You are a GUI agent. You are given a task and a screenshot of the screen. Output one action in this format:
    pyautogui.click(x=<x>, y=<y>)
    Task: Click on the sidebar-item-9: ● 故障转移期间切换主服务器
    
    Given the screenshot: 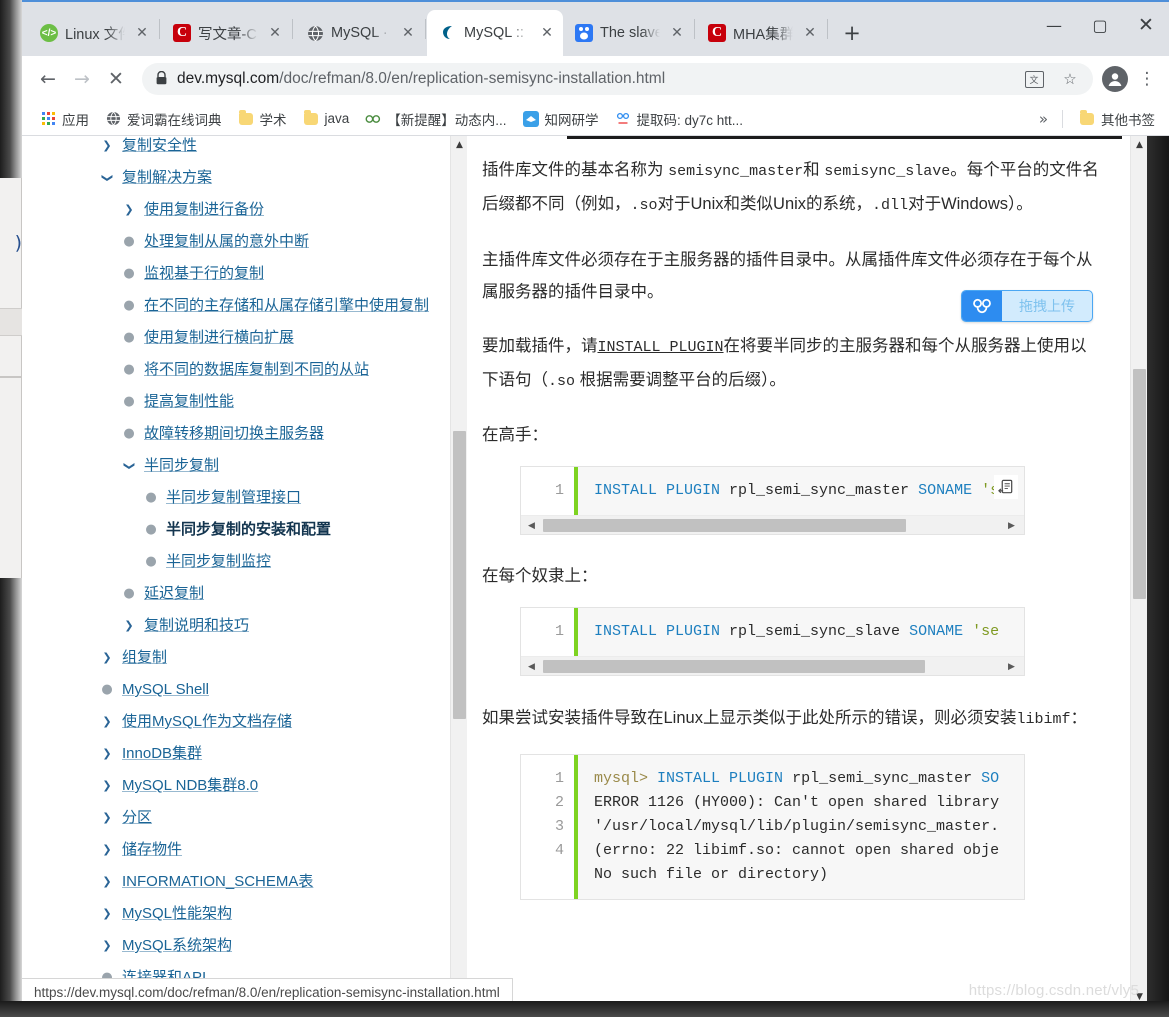 What is the action you would take?
    pyautogui.click(x=244, y=434)
    